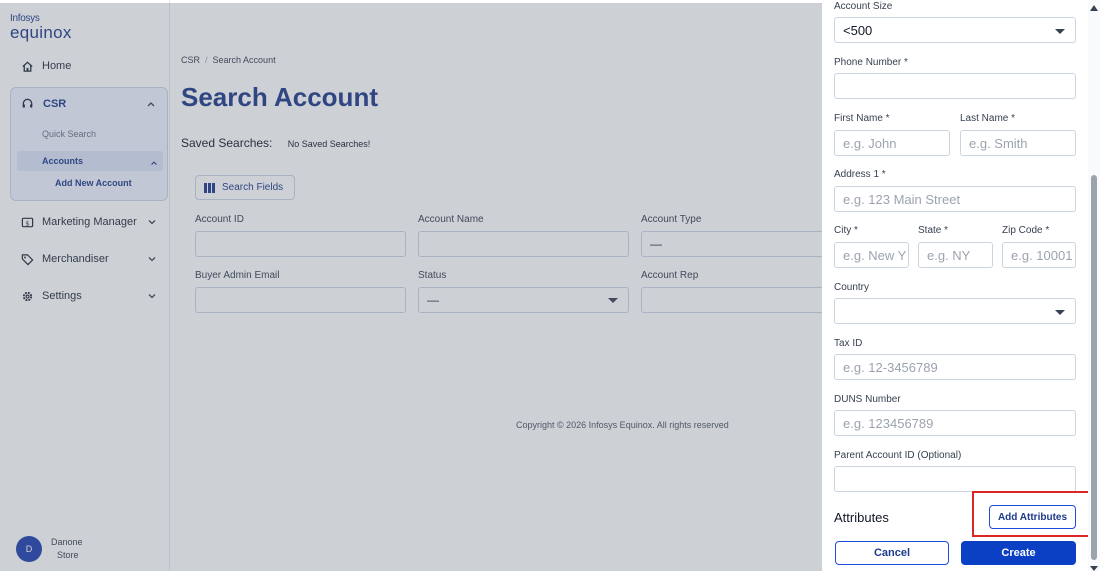 This screenshot has height=571, width=1100. I want to click on state-placeholder: e.g. NY, so click(949, 255).